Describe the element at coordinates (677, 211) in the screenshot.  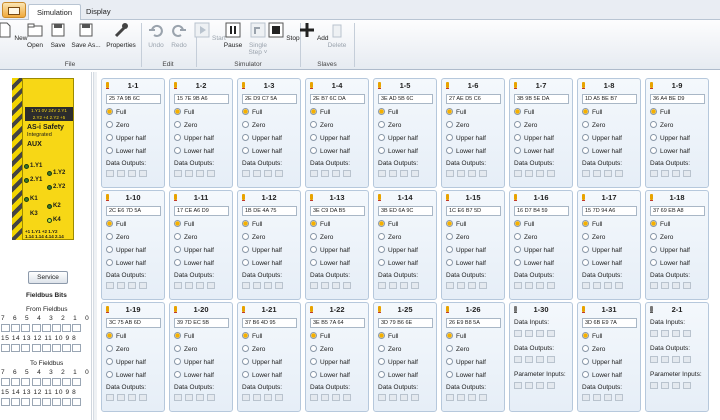
I see `slave-id-field: 37 69 EB A8` at that location.